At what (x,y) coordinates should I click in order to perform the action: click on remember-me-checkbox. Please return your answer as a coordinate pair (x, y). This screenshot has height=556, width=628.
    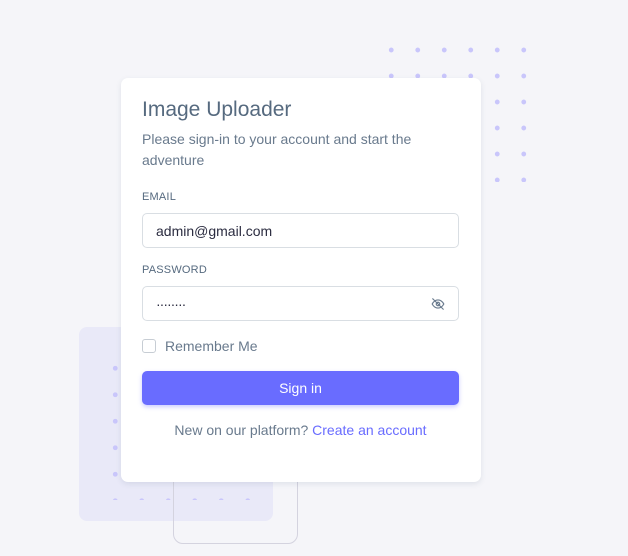
    Looking at the image, I should click on (149, 346).